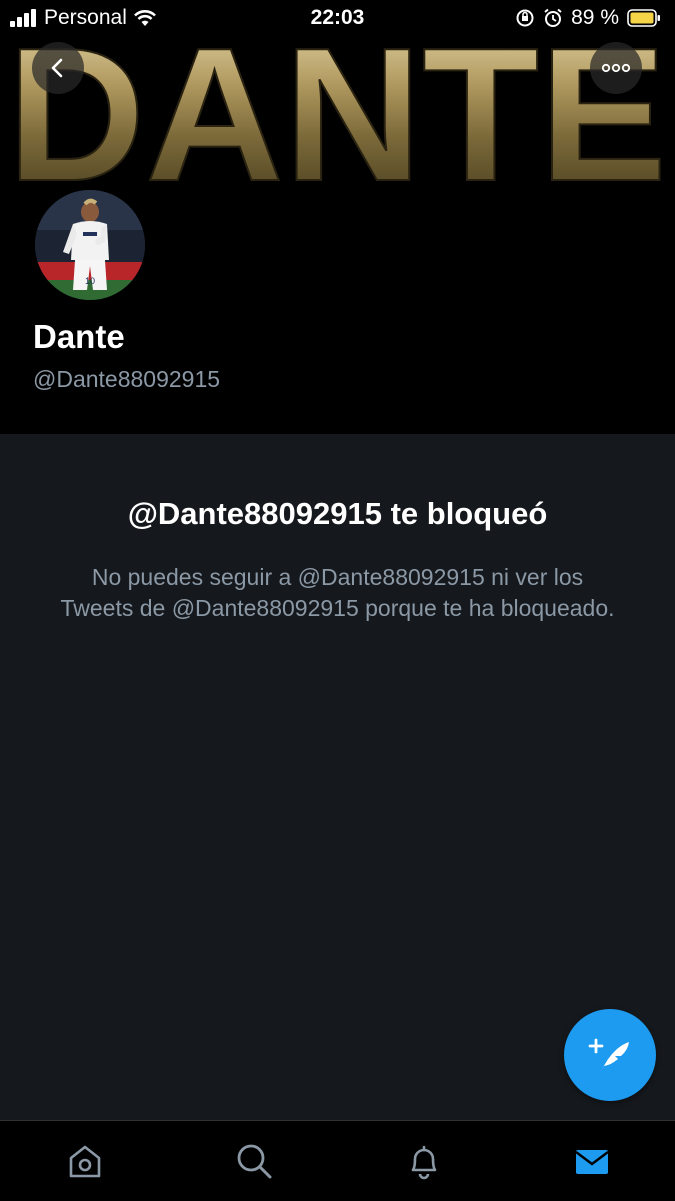  What do you see at coordinates (525, 18) in the screenshot?
I see `rotation-lock-icon` at bounding box center [525, 18].